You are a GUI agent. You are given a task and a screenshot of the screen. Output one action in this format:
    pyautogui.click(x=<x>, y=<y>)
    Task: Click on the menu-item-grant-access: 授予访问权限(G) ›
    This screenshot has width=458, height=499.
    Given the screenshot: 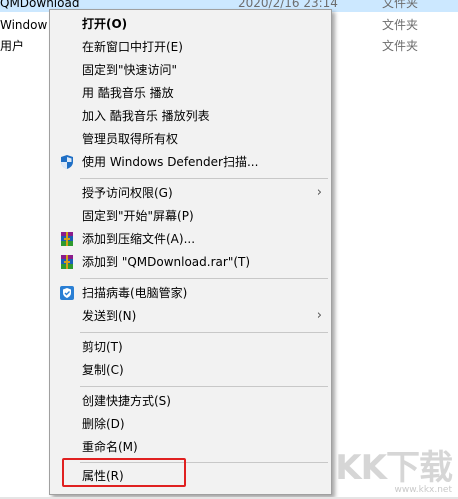 What is the action you would take?
    pyautogui.click(x=190, y=193)
    